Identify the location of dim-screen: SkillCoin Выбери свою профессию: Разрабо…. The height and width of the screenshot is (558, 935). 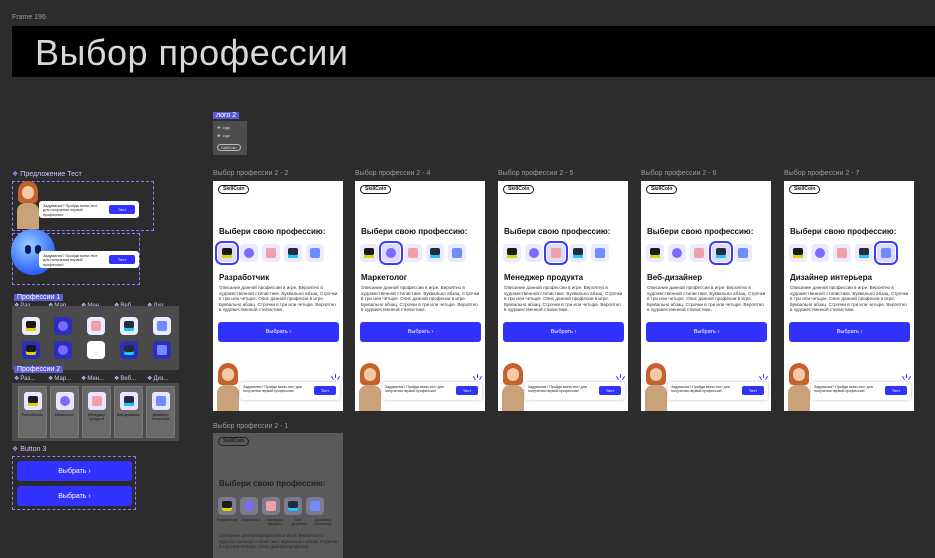
(278, 495).